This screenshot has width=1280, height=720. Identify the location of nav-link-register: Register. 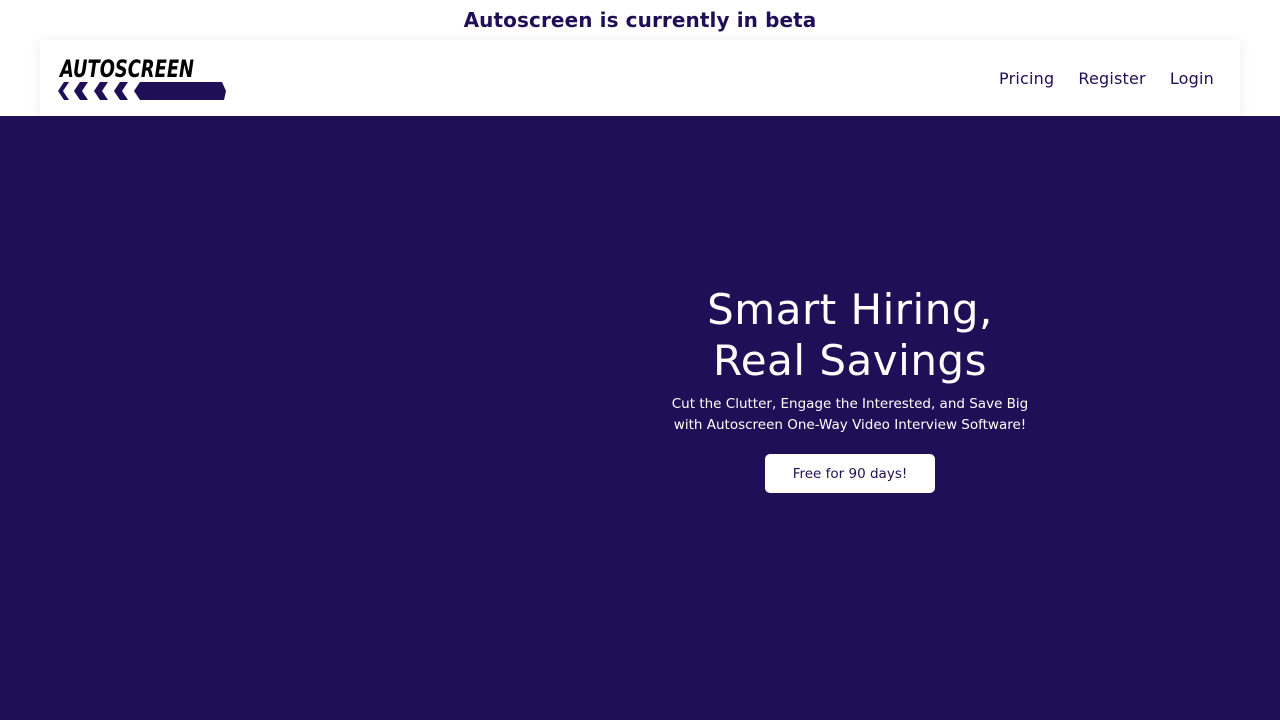
(1111, 78).